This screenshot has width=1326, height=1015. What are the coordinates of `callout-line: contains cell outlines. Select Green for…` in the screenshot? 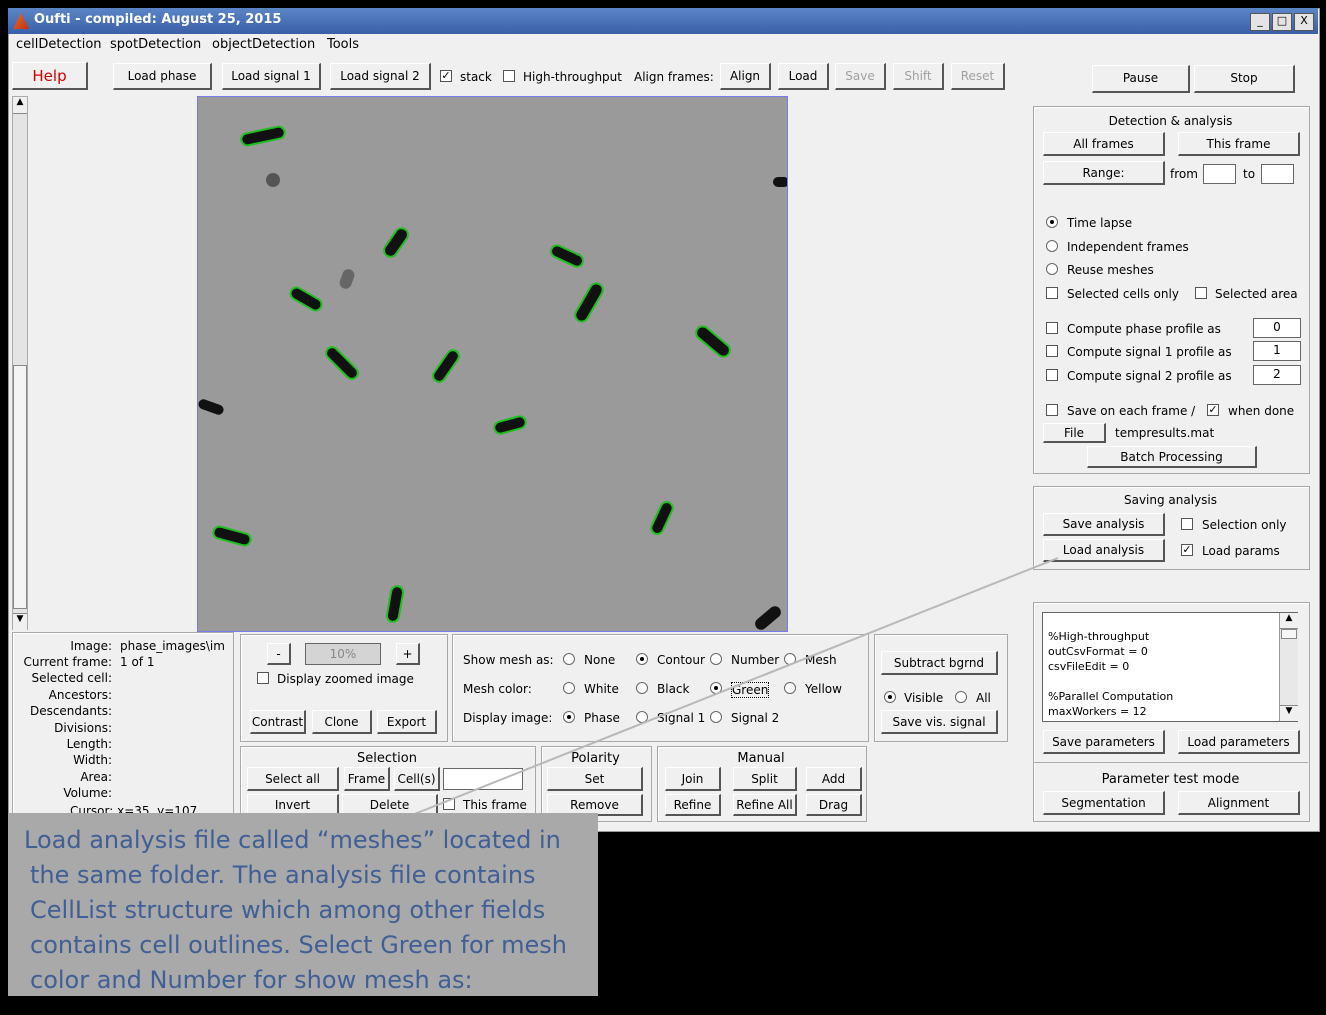 It's located at (298, 945).